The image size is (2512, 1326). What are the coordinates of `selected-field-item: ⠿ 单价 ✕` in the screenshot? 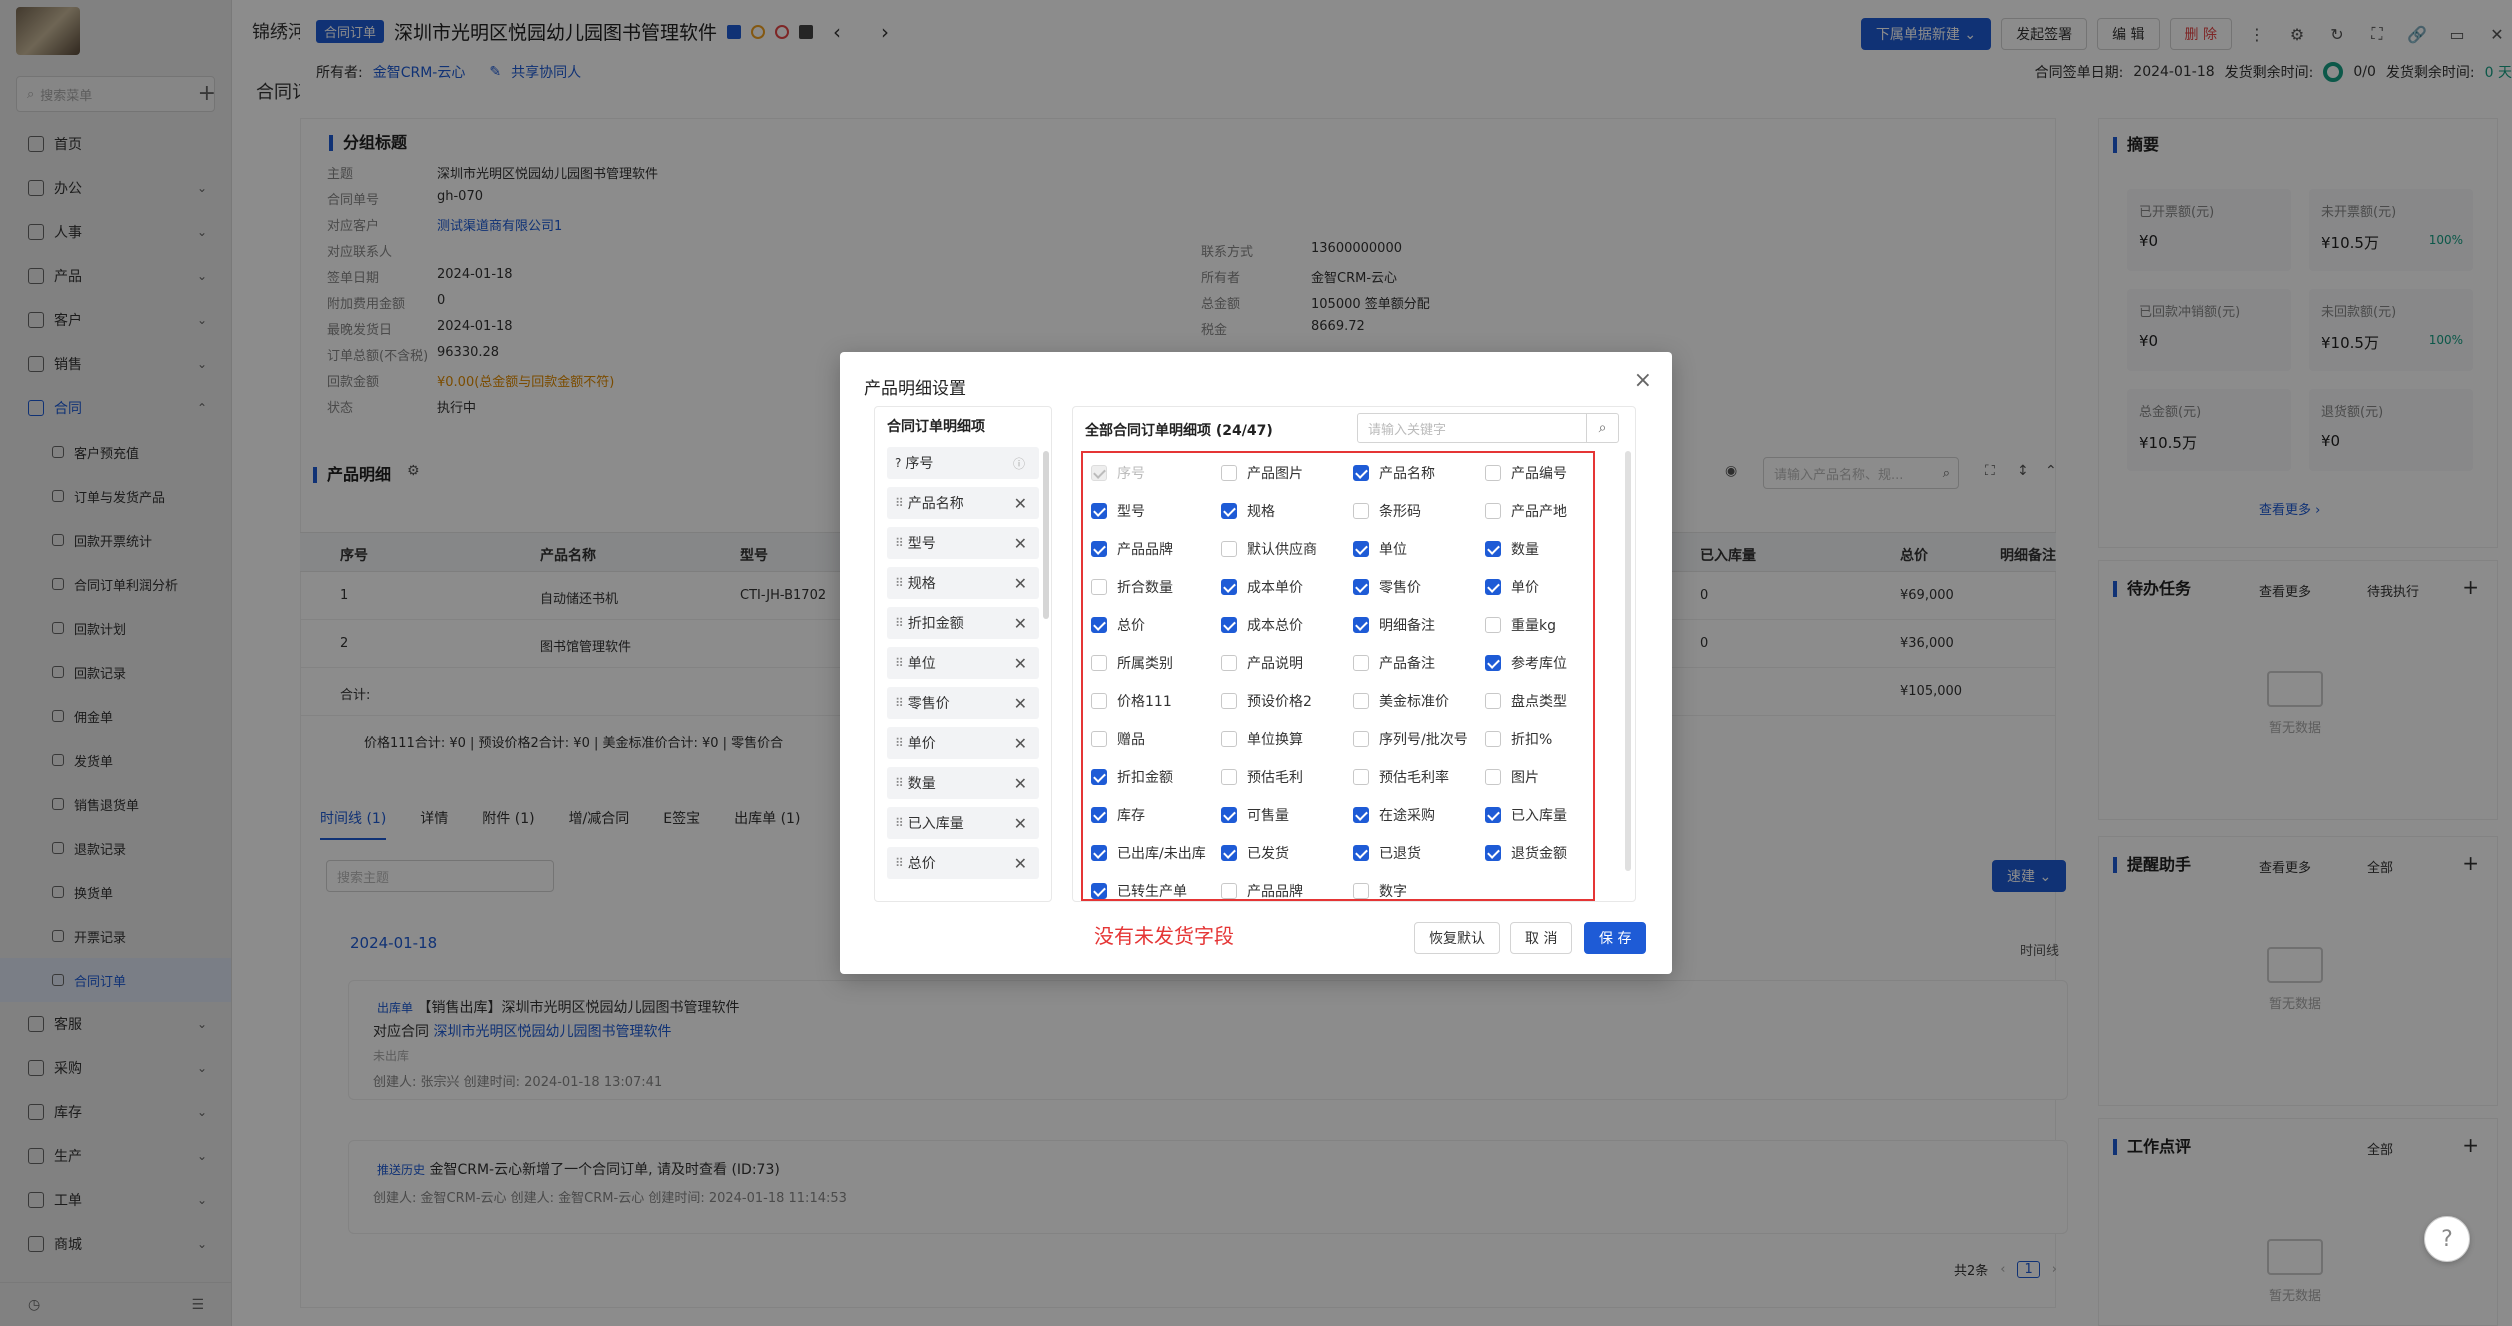 It's located at (963, 743).